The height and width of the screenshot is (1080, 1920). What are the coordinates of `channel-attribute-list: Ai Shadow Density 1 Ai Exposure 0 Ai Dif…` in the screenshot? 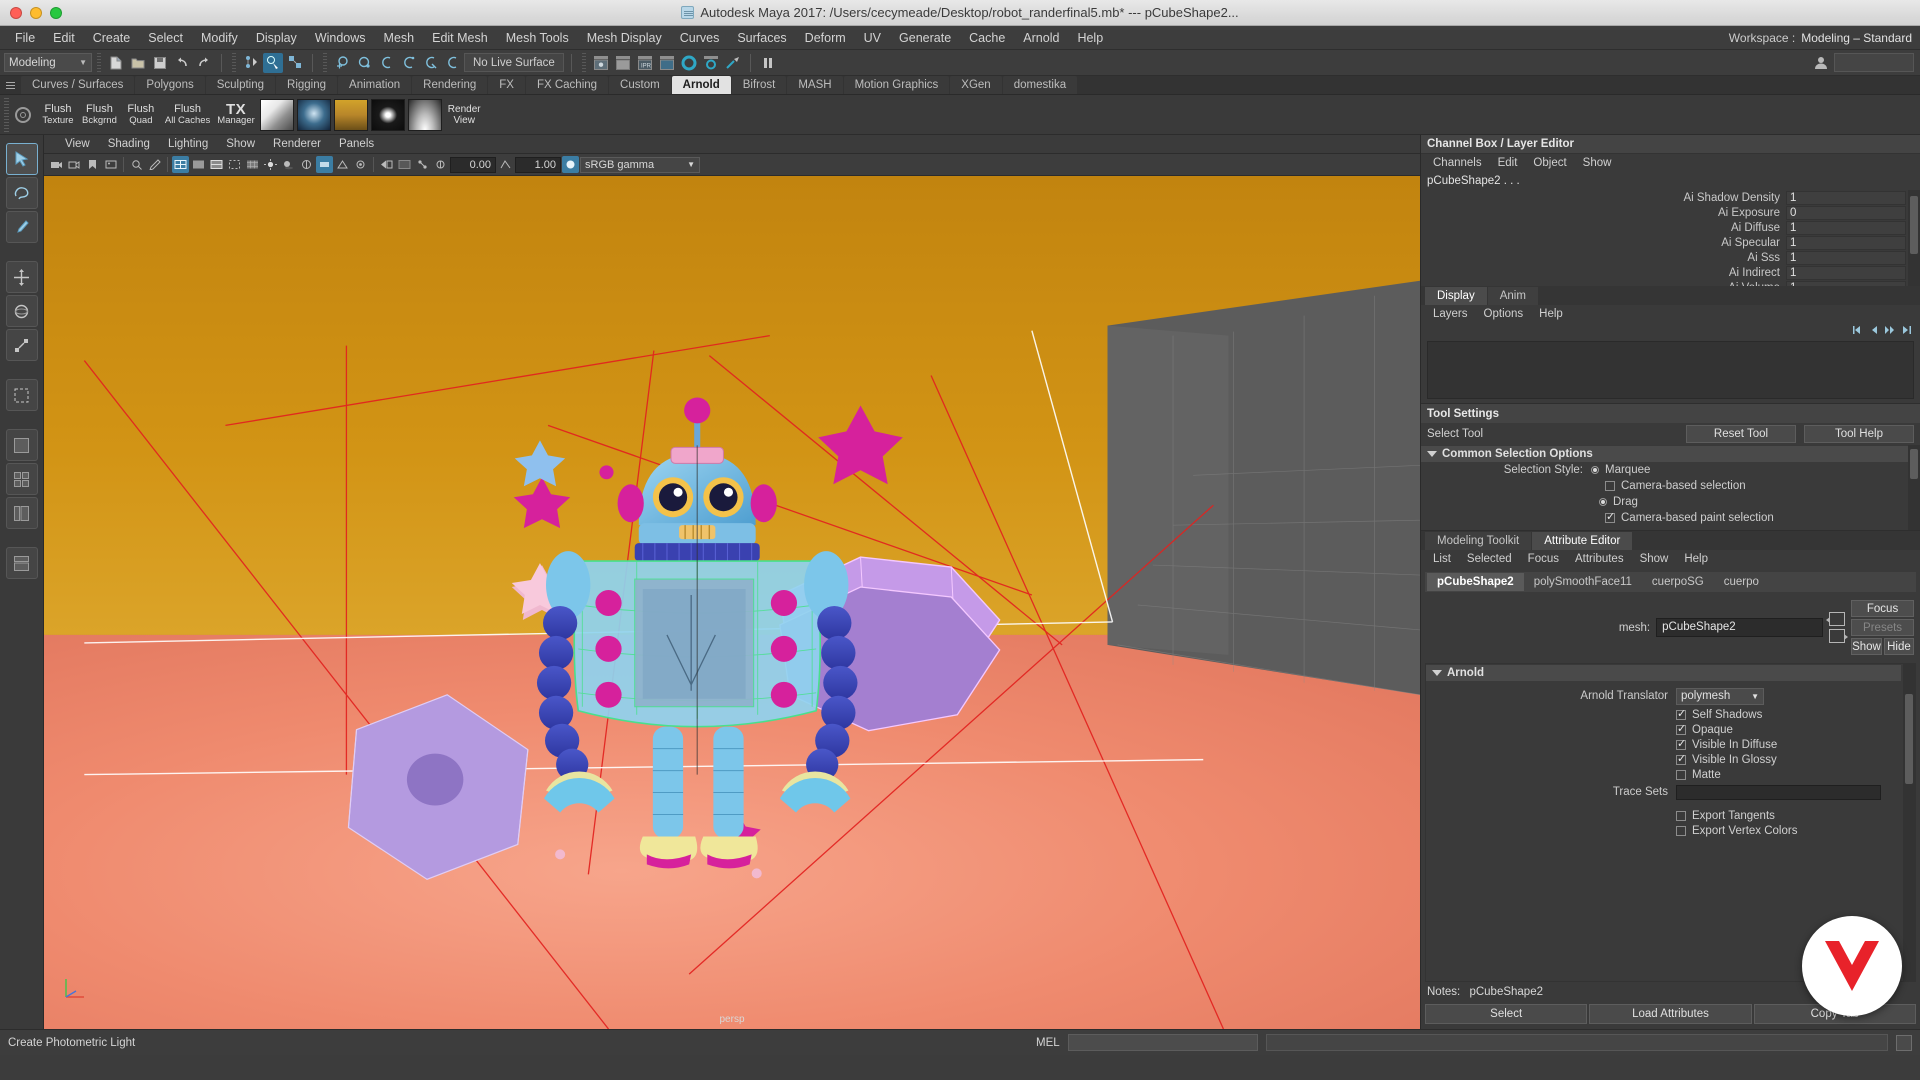 It's located at (1670, 238).